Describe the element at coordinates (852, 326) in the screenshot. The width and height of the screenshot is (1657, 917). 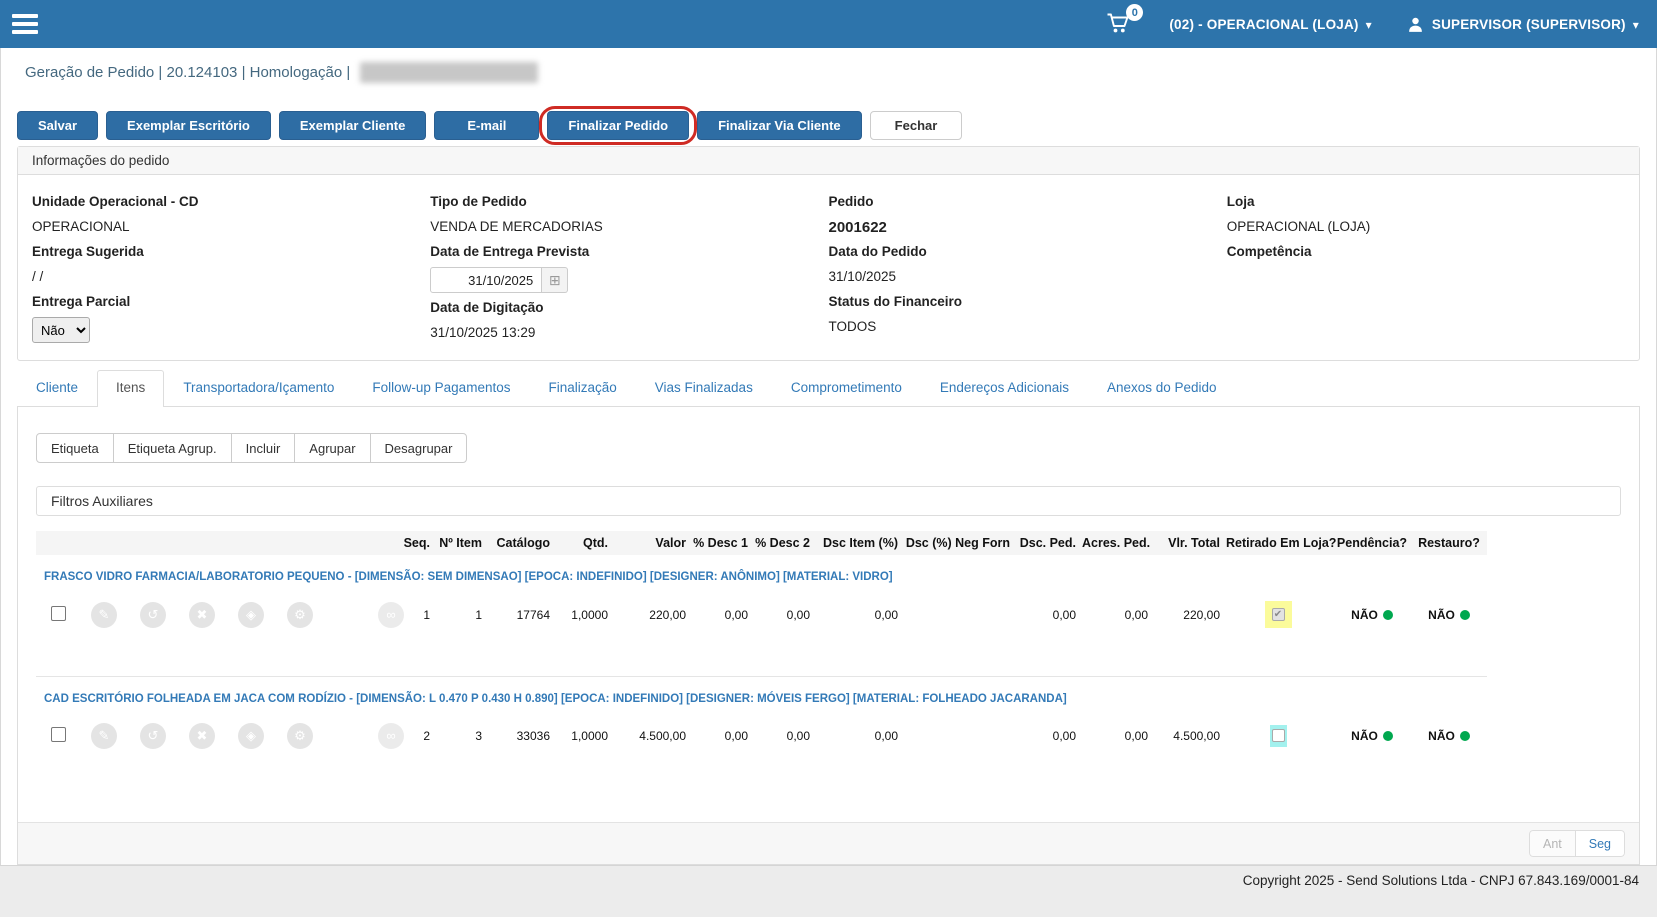
I see `status-financeiro-value: TODOS` at that location.